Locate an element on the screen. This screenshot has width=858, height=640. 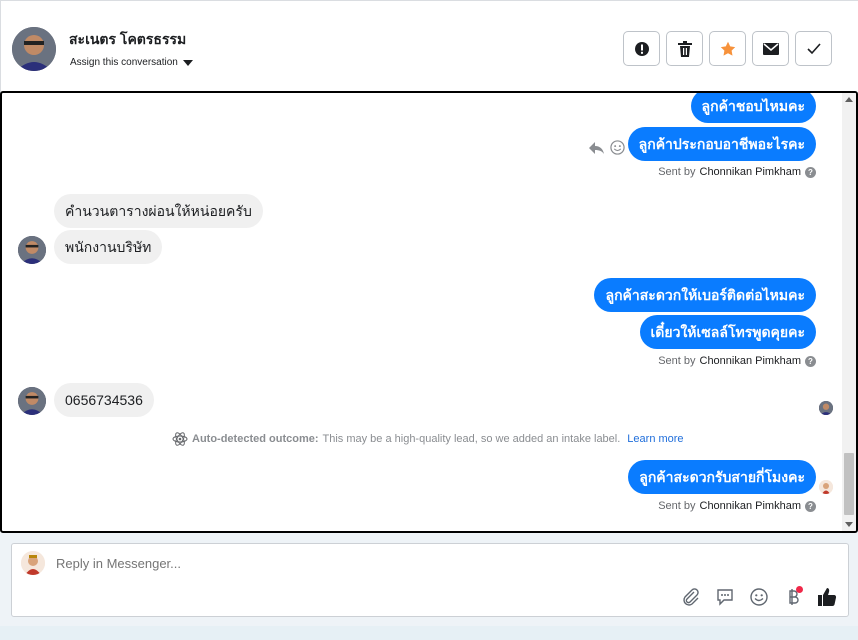
assign-label: Assign this conversation is located at coordinates (124, 62).